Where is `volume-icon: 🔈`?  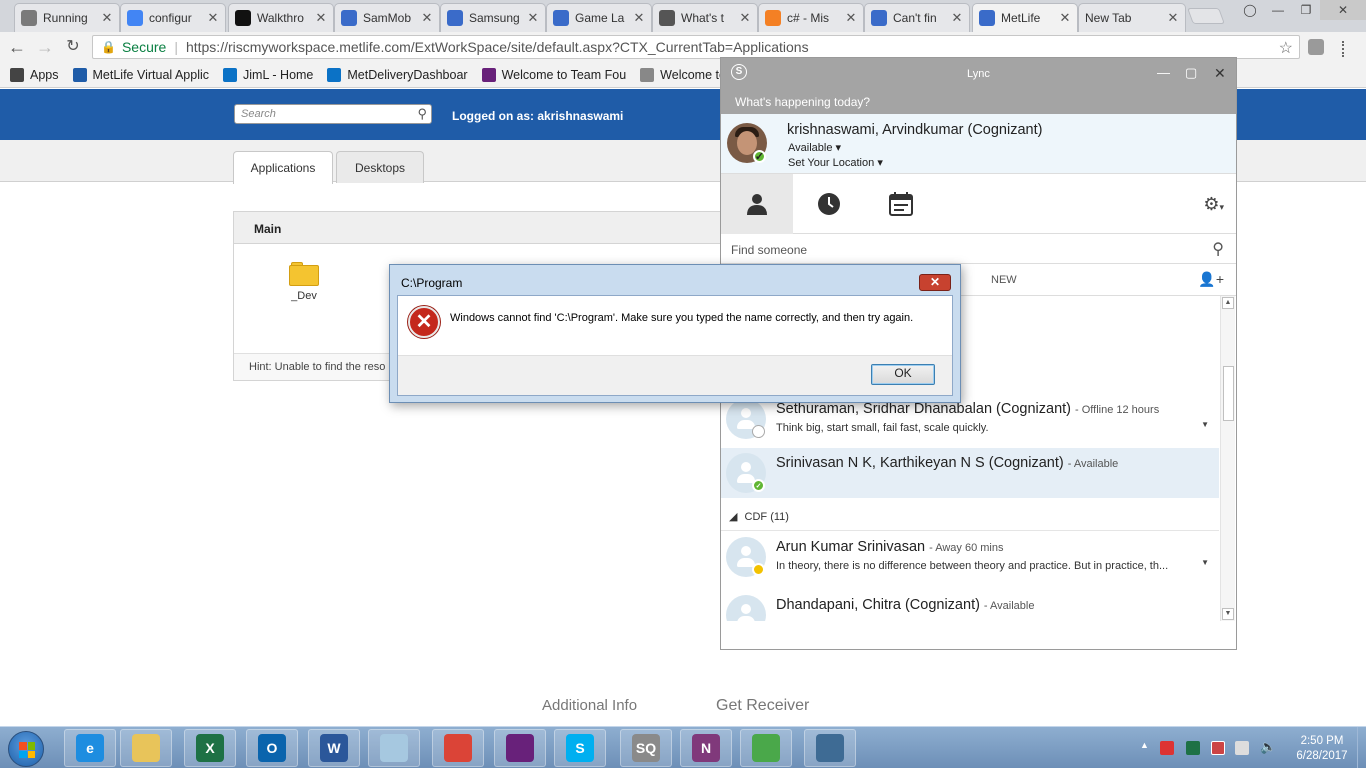 volume-icon: 🔈 is located at coordinates (1268, 746).